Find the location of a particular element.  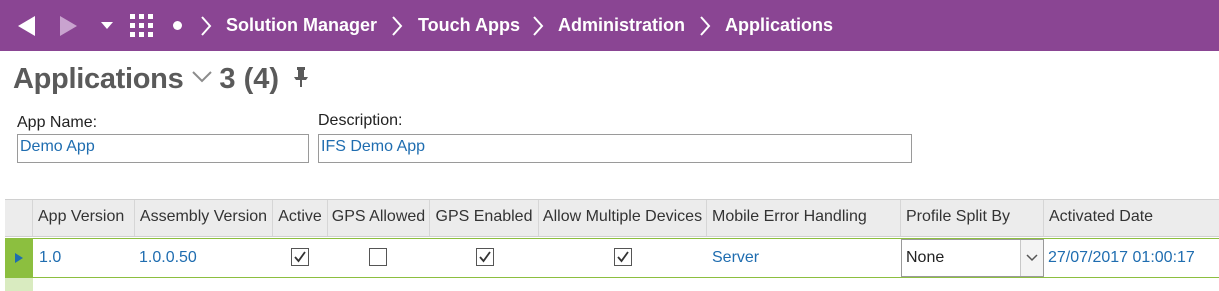

breadcrumb-label: Administration is located at coordinates (622, 25).